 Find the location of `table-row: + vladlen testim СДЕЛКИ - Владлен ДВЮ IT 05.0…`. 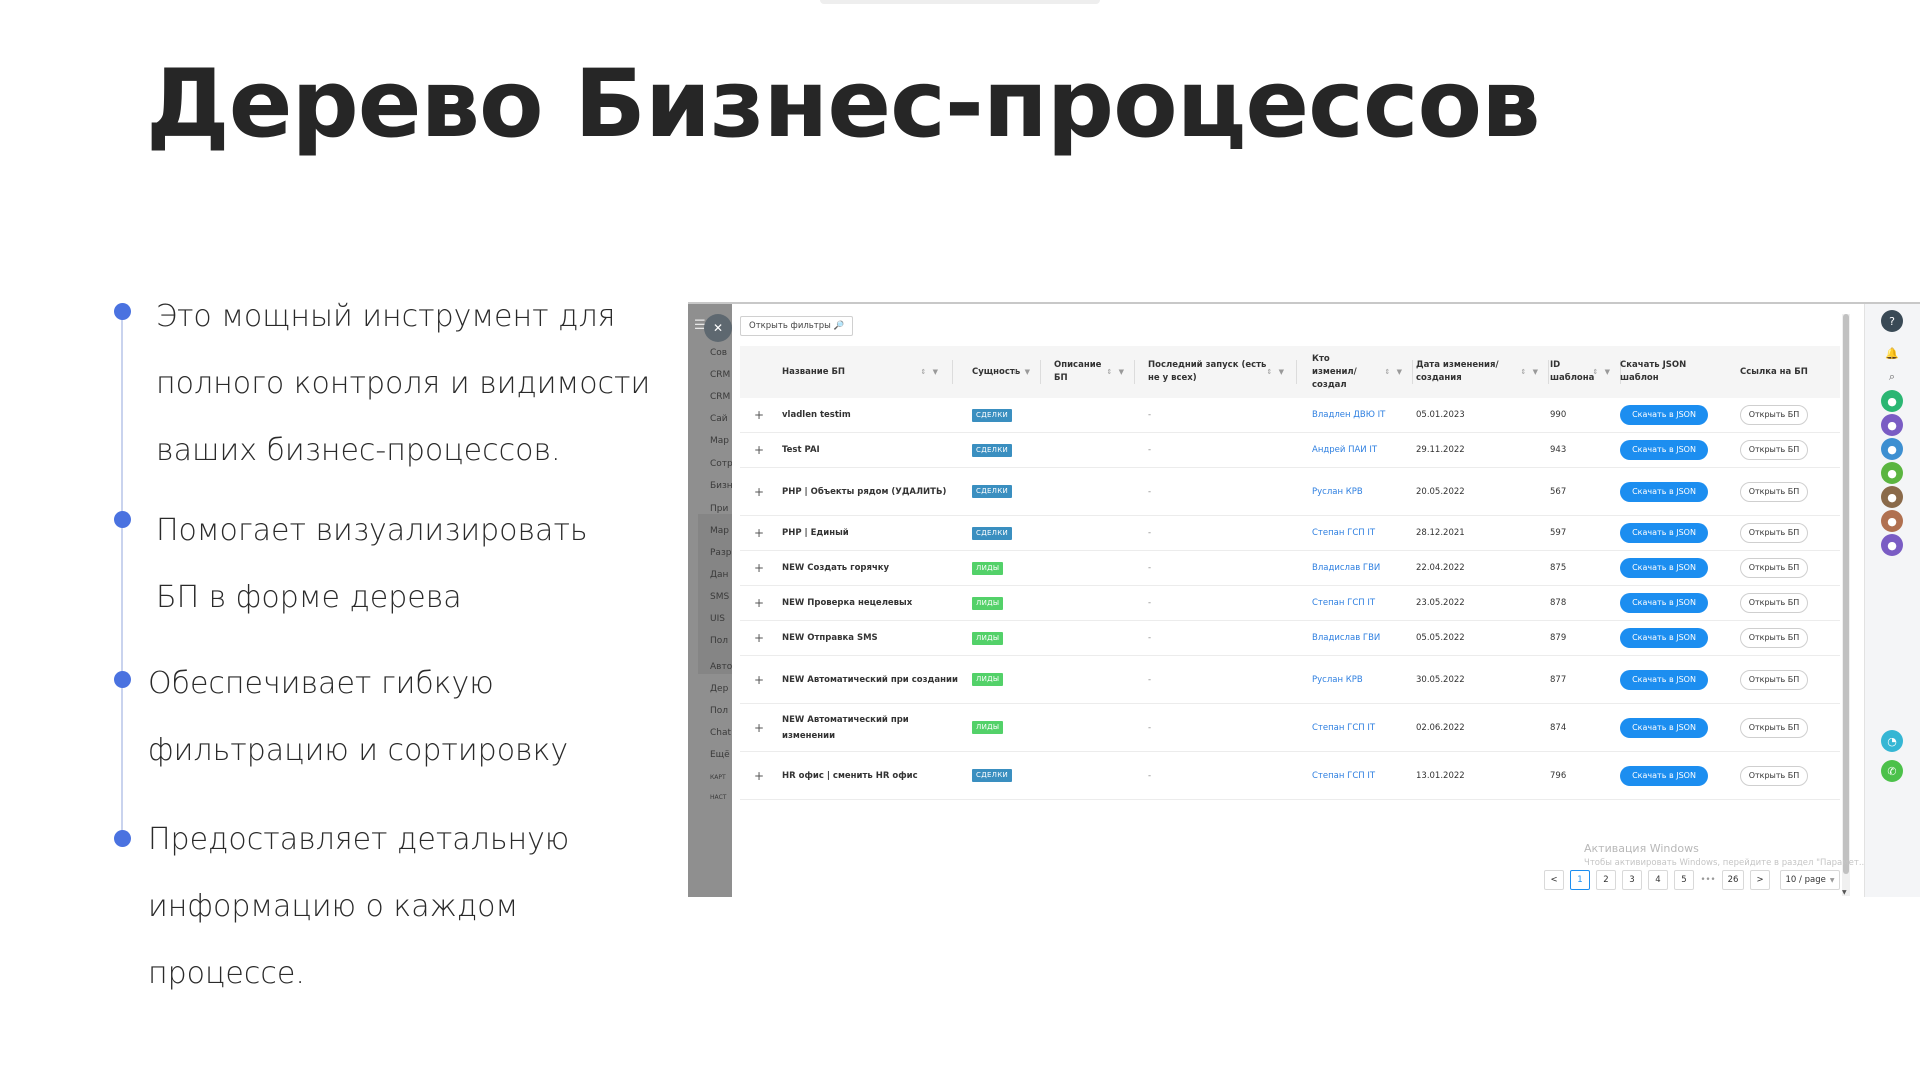

table-row: + vladlen testim СДЕЛКИ - Владлен ДВЮ IT 05.0… is located at coordinates (1290, 415).